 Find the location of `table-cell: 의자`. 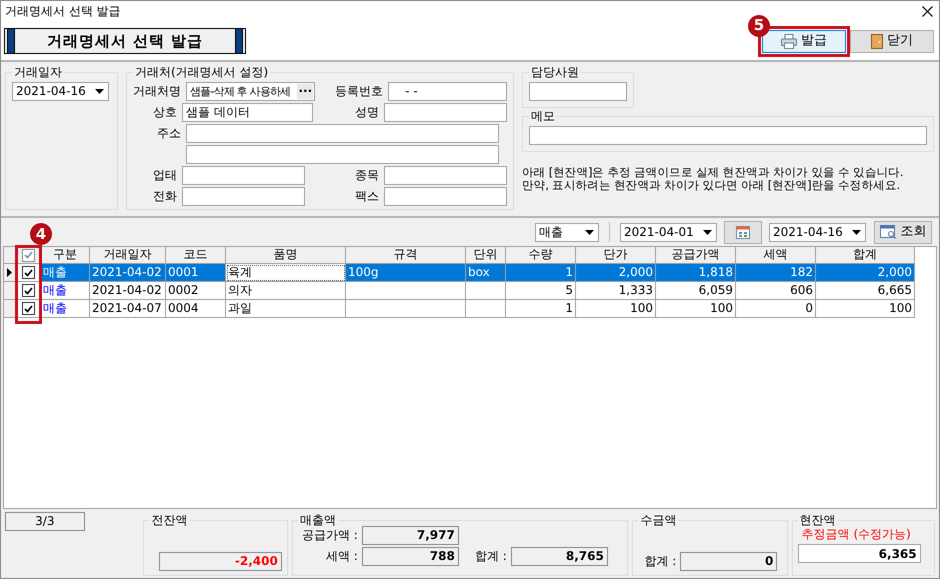

table-cell: 의자 is located at coordinates (286, 291).